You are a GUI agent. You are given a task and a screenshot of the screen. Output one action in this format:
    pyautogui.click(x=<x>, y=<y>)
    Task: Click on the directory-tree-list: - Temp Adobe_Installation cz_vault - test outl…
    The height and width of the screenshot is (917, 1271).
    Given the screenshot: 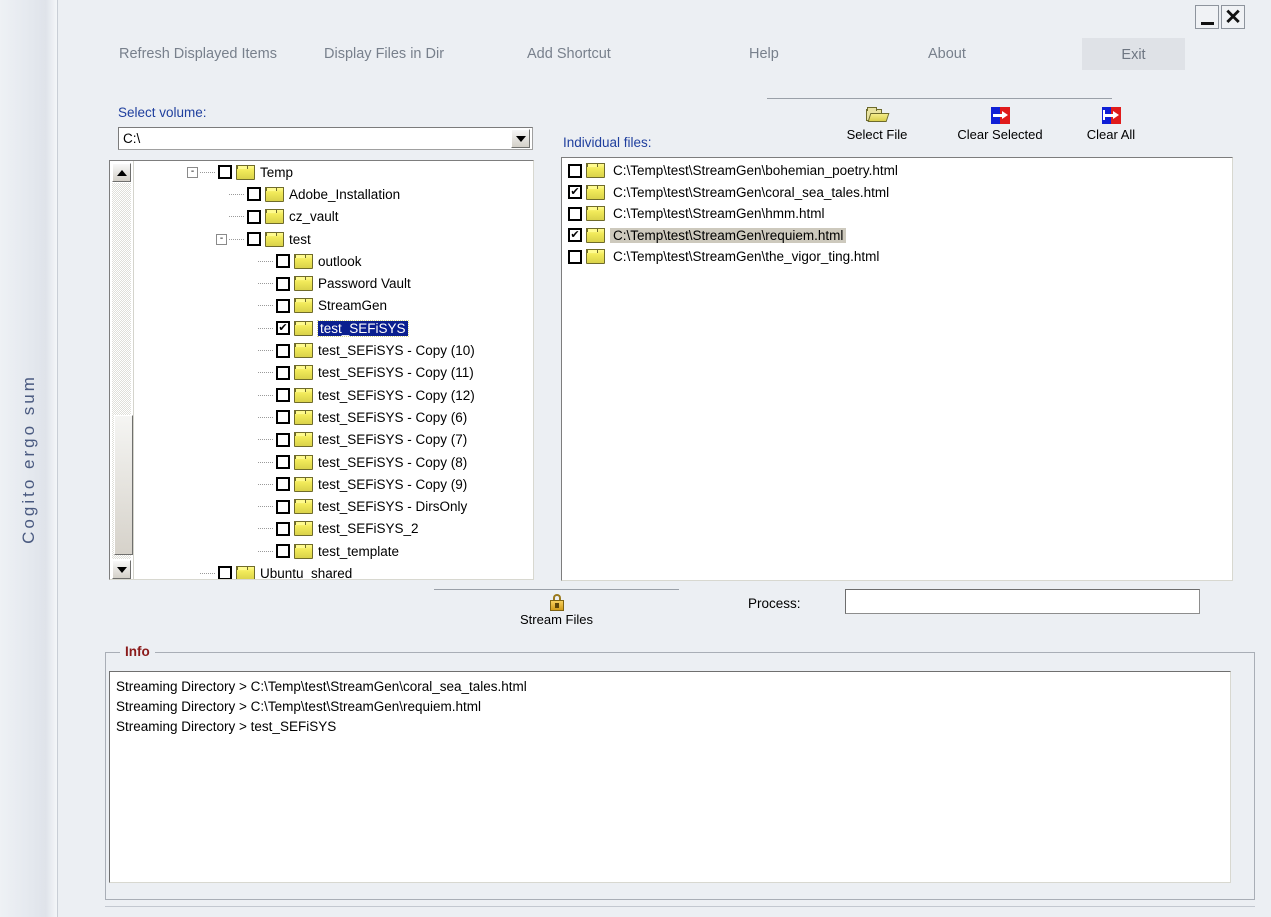 What is the action you would take?
    pyautogui.click(x=334, y=370)
    